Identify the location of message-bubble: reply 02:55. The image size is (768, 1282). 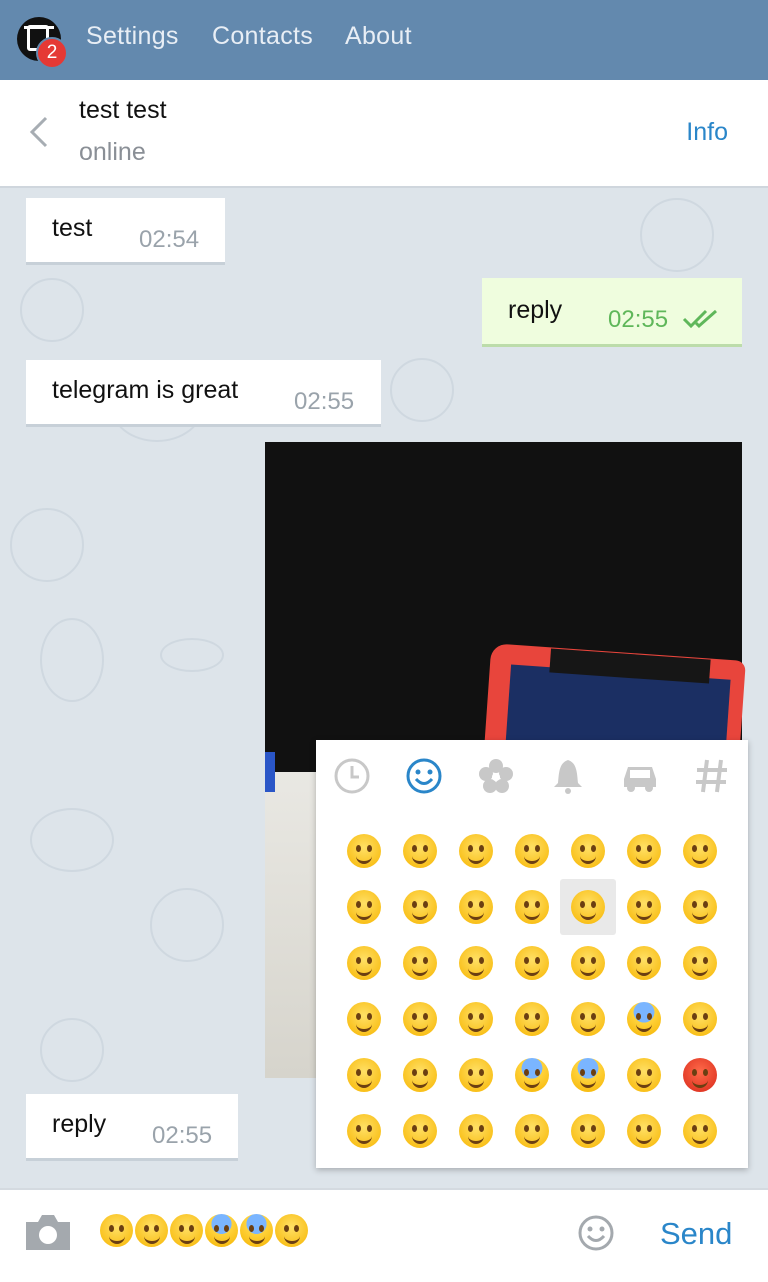
(132, 1126).